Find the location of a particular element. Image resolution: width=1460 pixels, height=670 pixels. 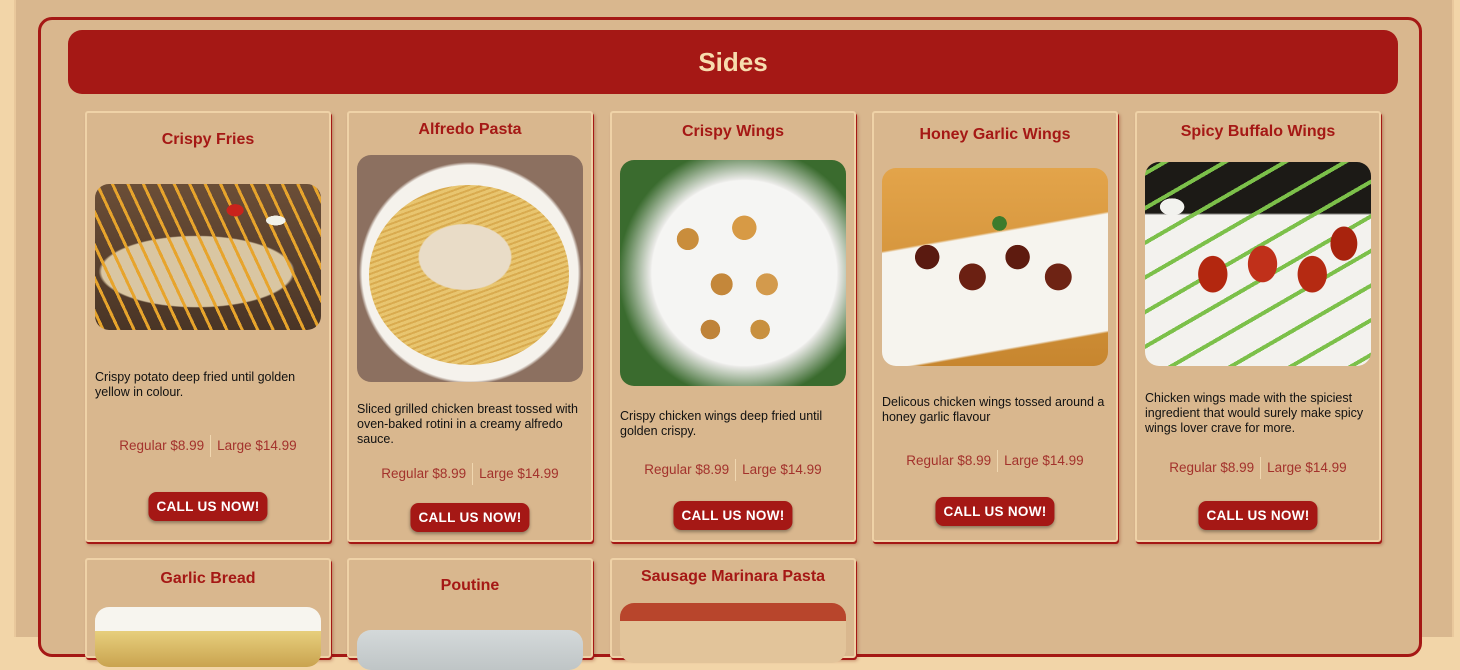

item-name: Crispy Fries is located at coordinates (208, 139).